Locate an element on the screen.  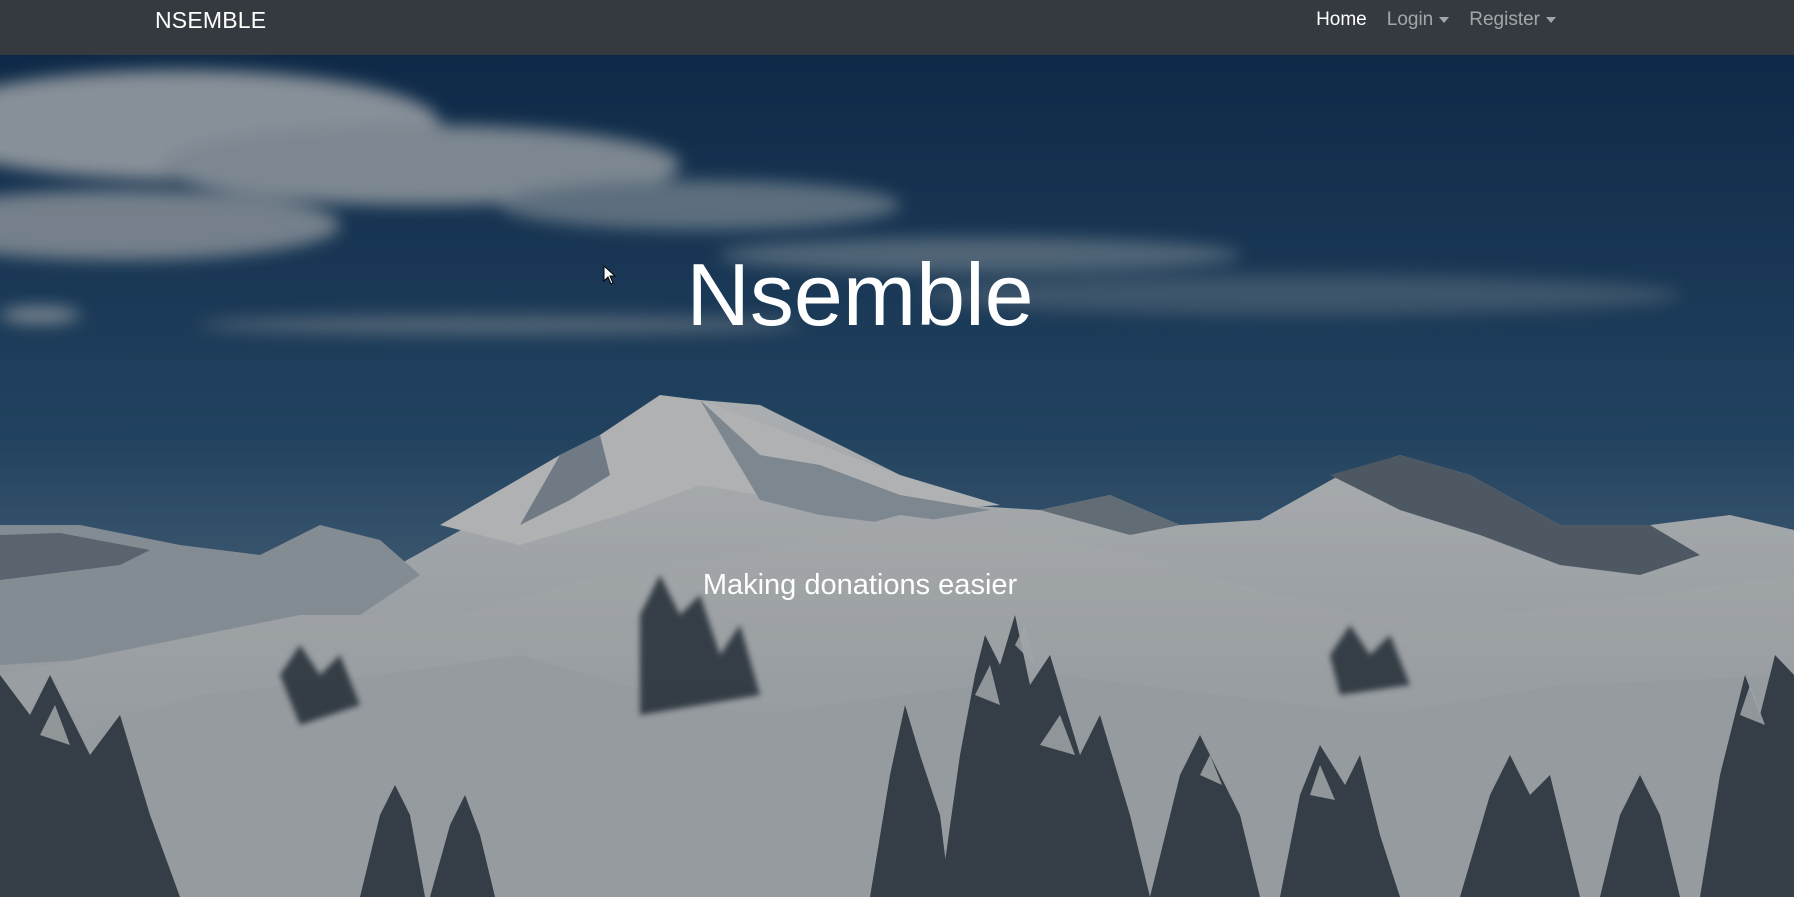
nav-home-link: Home is located at coordinates (1341, 20).